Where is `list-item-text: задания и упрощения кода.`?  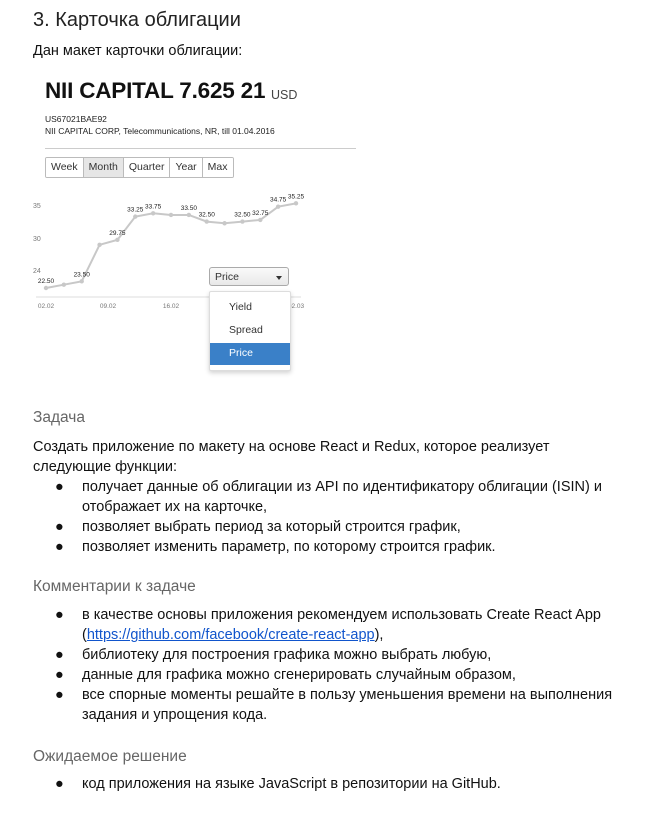
list-item-text: задания и упрощения кода. is located at coordinates (175, 715).